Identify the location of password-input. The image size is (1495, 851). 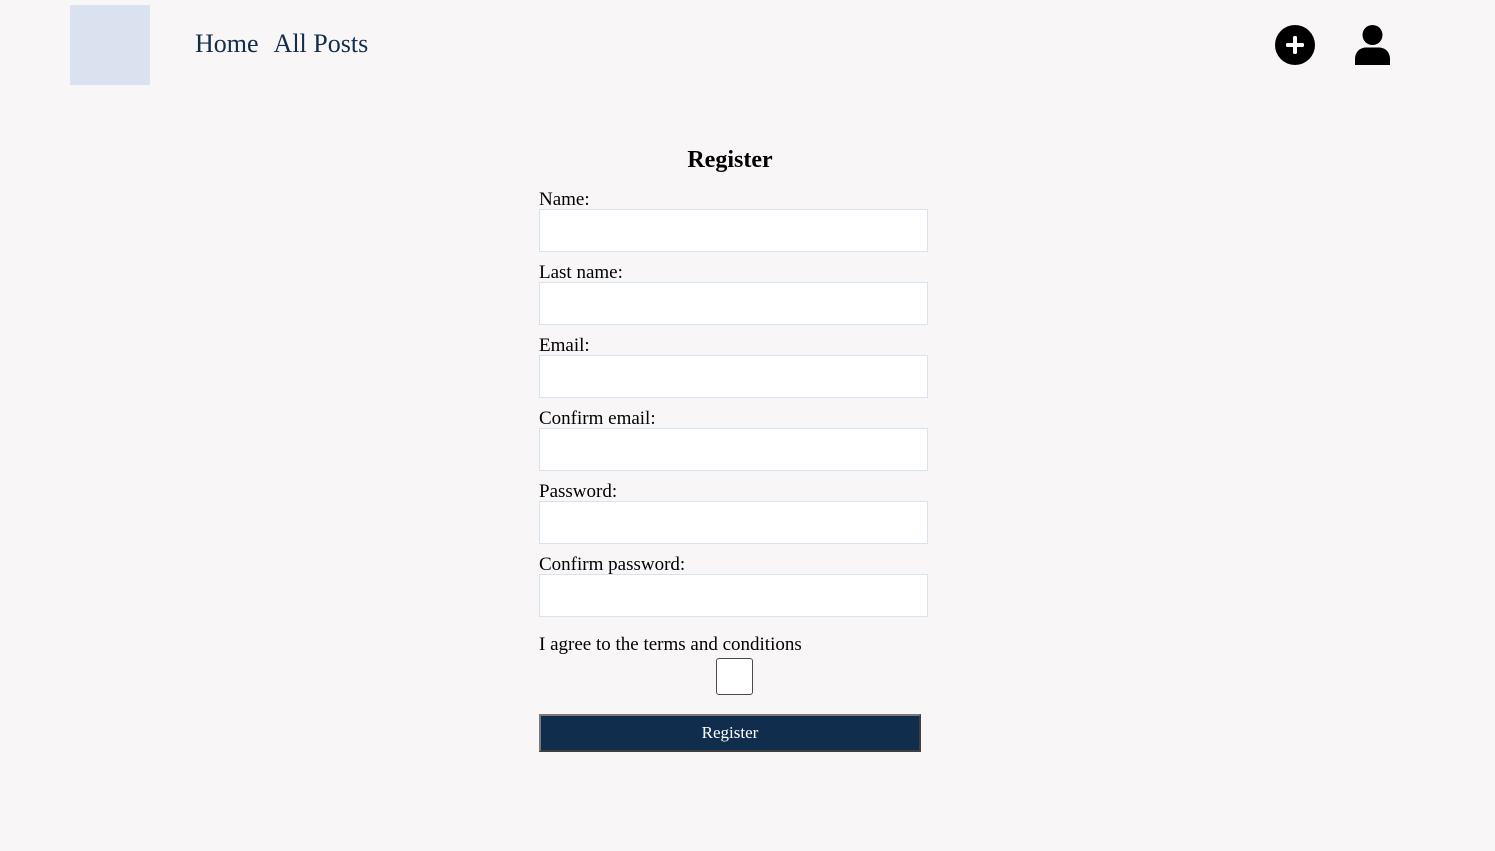
(733, 522).